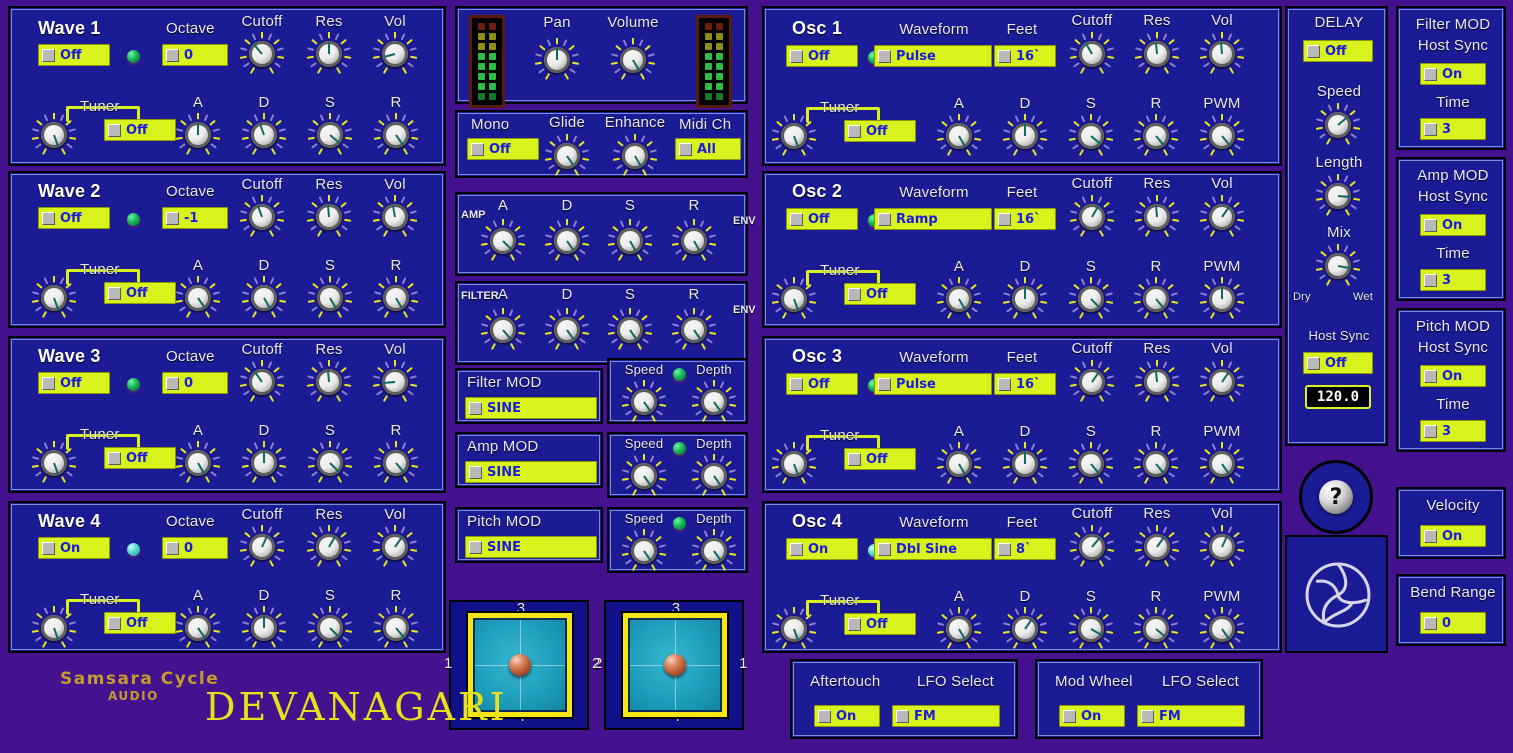 This screenshot has height=753, width=1513. I want to click on wave-3-tuner-knob, so click(54, 463).